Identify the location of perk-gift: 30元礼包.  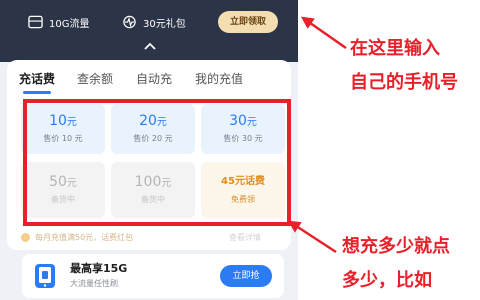
(154, 22).